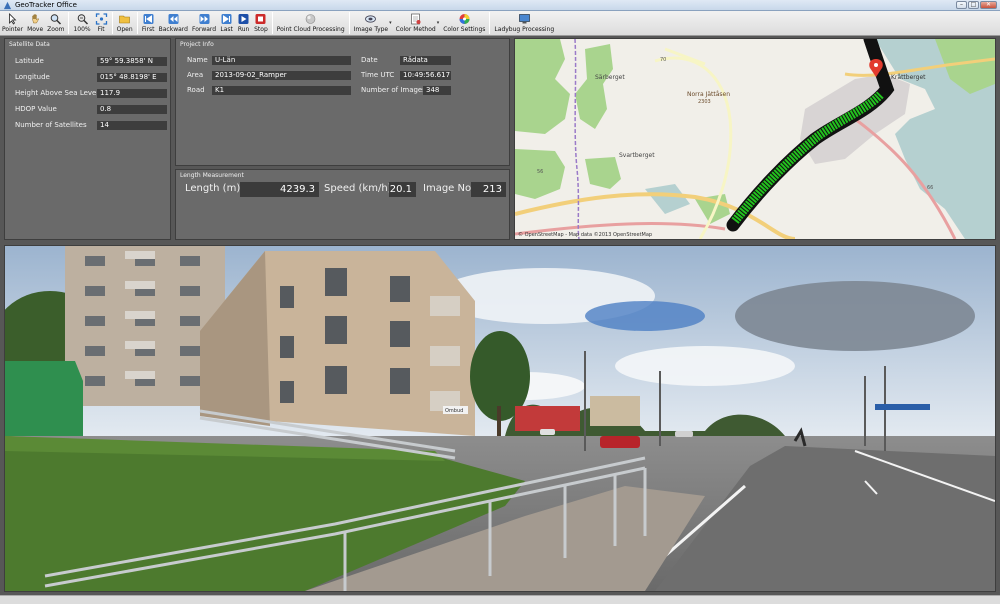  What do you see at coordinates (197, 44) in the screenshot?
I see `project-panel-title: Project Info` at bounding box center [197, 44].